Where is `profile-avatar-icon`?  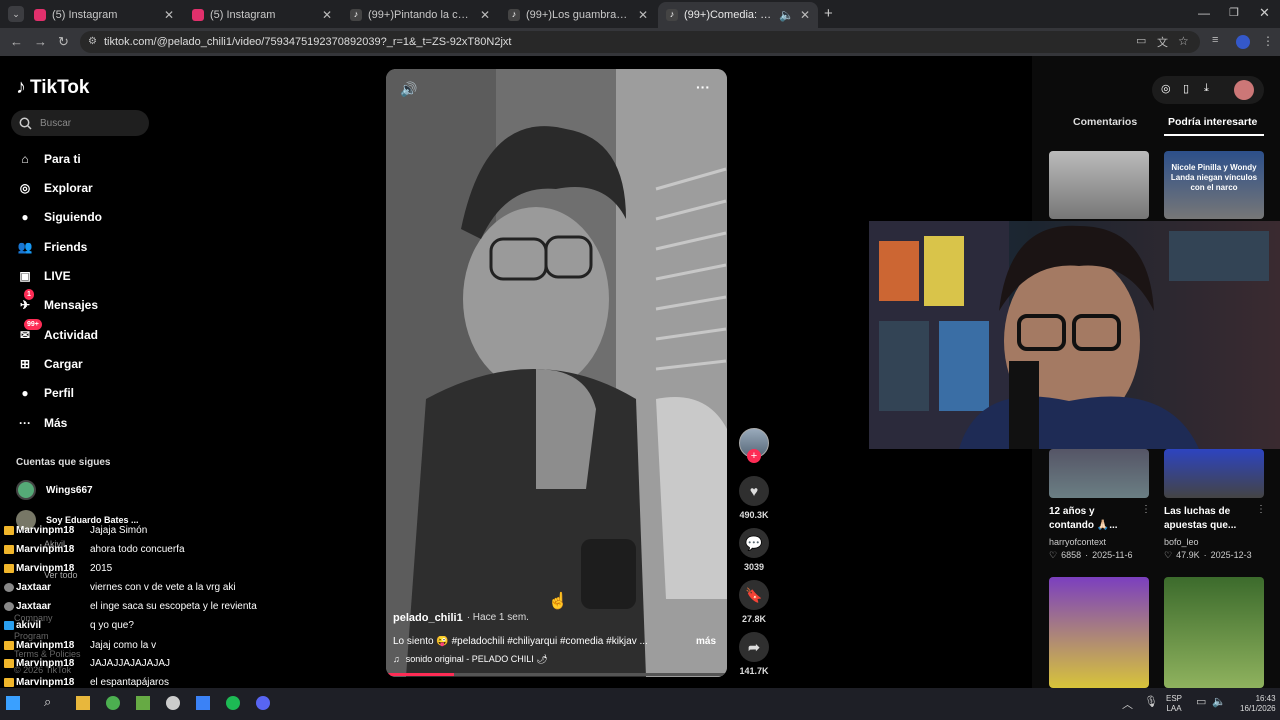
profile-avatar-icon is located at coordinates (1243, 42).